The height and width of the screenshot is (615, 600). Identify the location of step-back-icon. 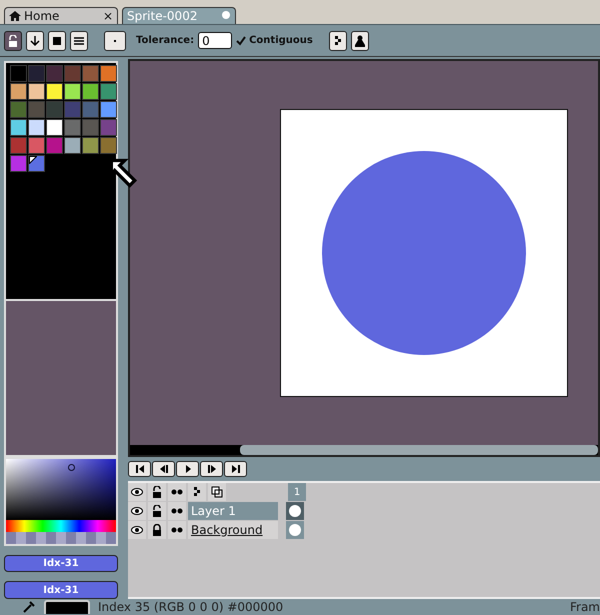
(164, 469).